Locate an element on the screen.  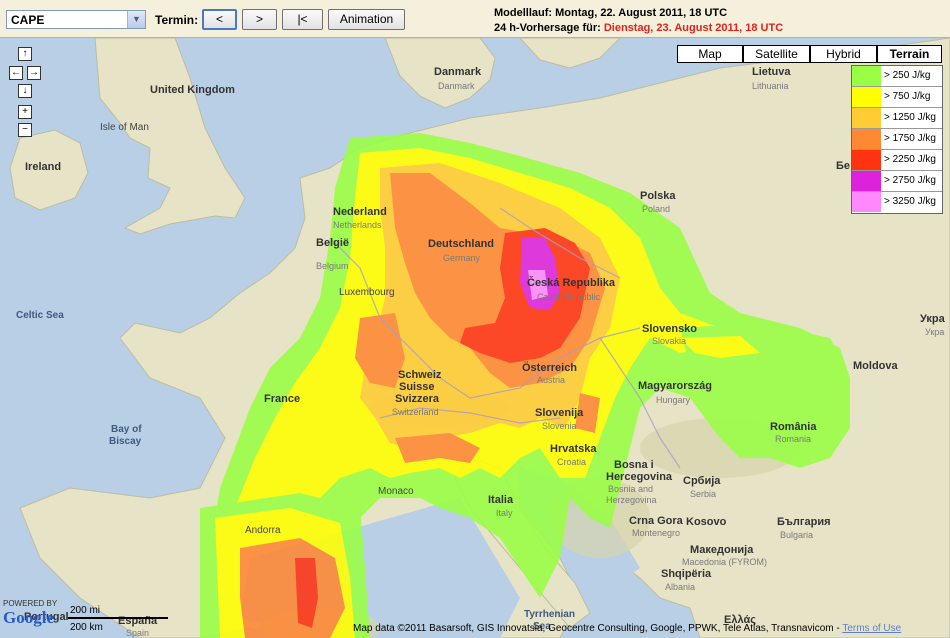
place-sublabel: Bosnia and is located at coordinates (631, 489).